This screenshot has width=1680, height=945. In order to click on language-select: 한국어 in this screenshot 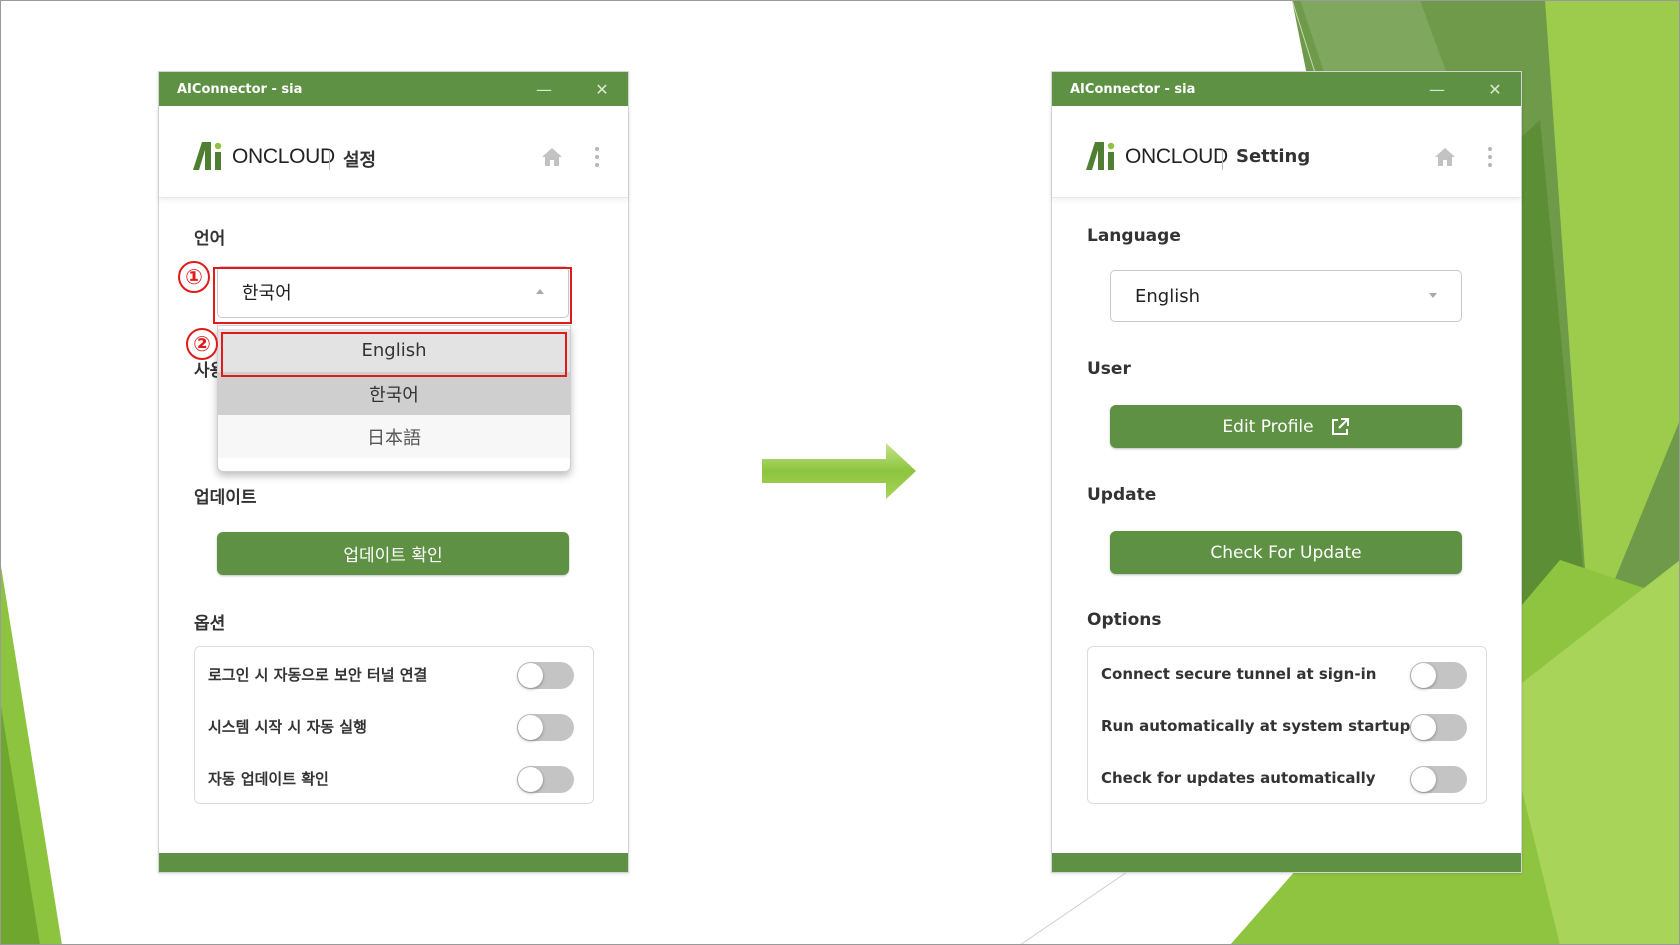, I will do `click(393, 292)`.